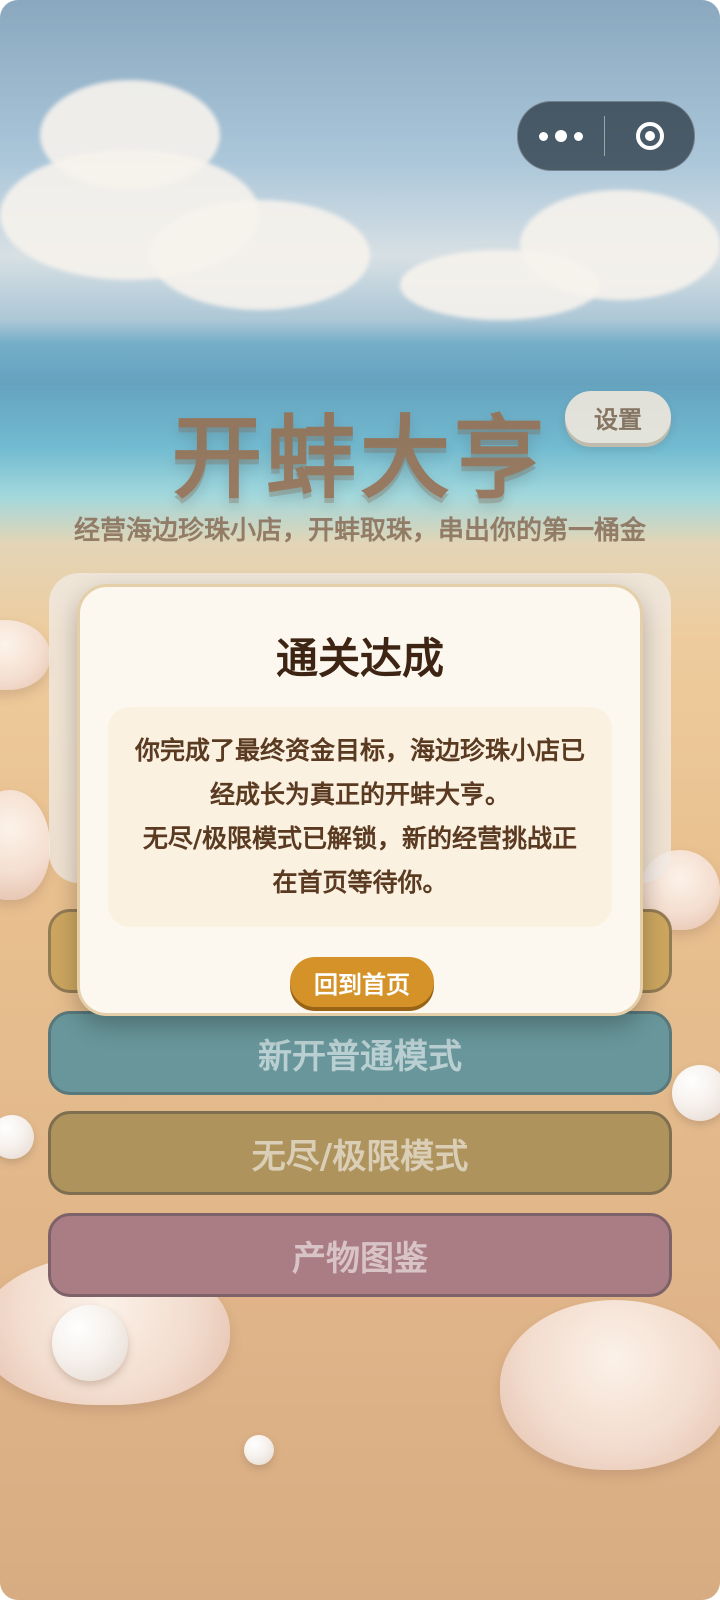 The width and height of the screenshot is (720, 1600). What do you see at coordinates (362, 982) in the screenshot?
I see `back-to-home-button: 回到首页` at bounding box center [362, 982].